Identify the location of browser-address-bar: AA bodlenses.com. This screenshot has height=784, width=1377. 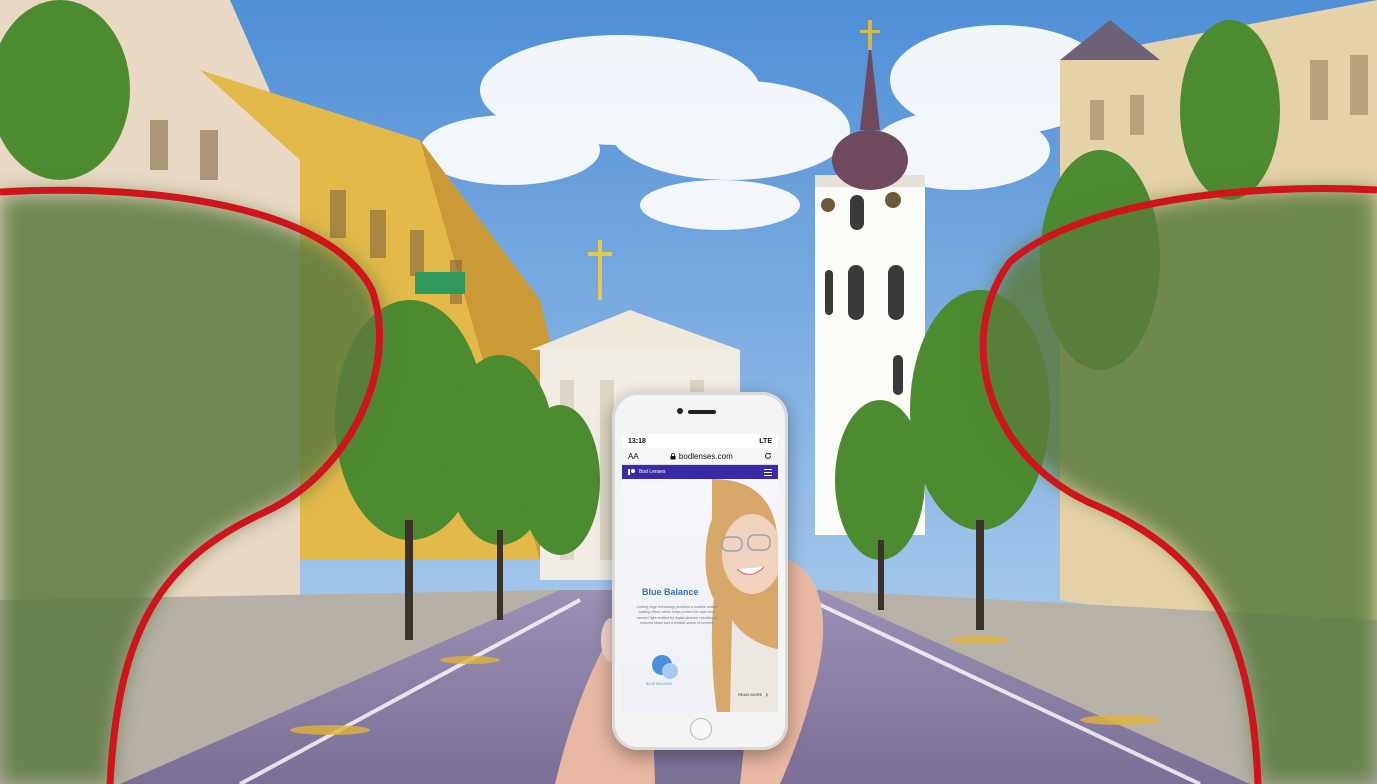
(700, 456).